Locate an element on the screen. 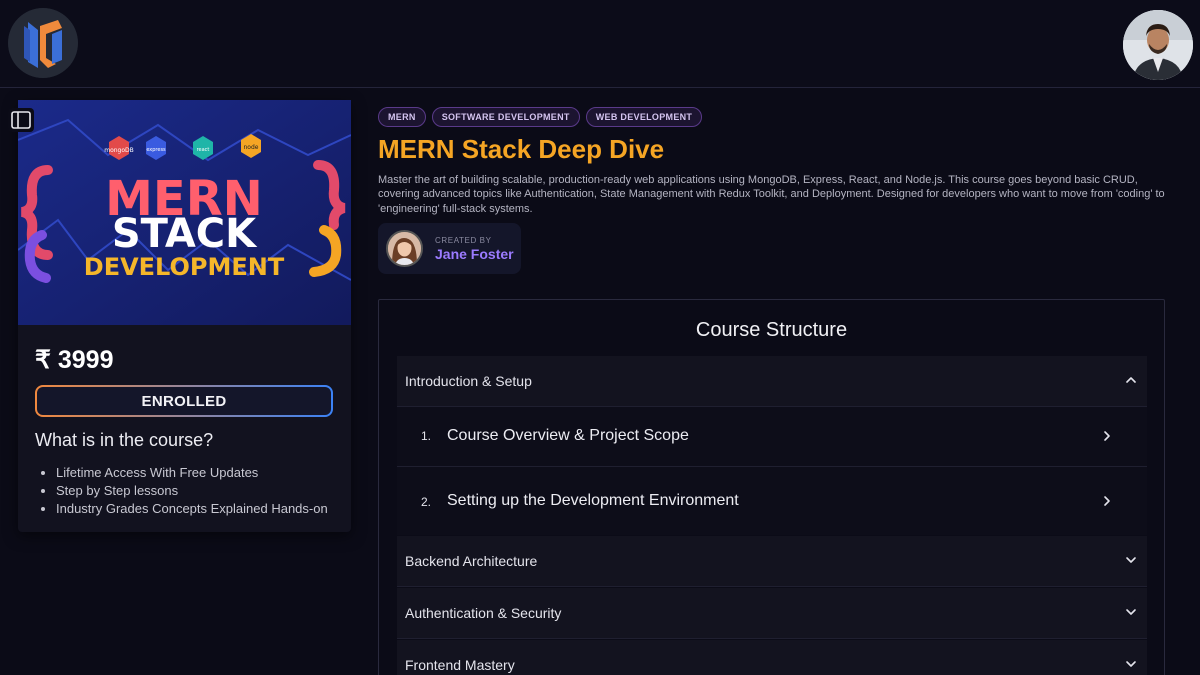 The image size is (1200, 675). tag-software-development: SOFTWARE DEVELOPMENT is located at coordinates (505, 117).